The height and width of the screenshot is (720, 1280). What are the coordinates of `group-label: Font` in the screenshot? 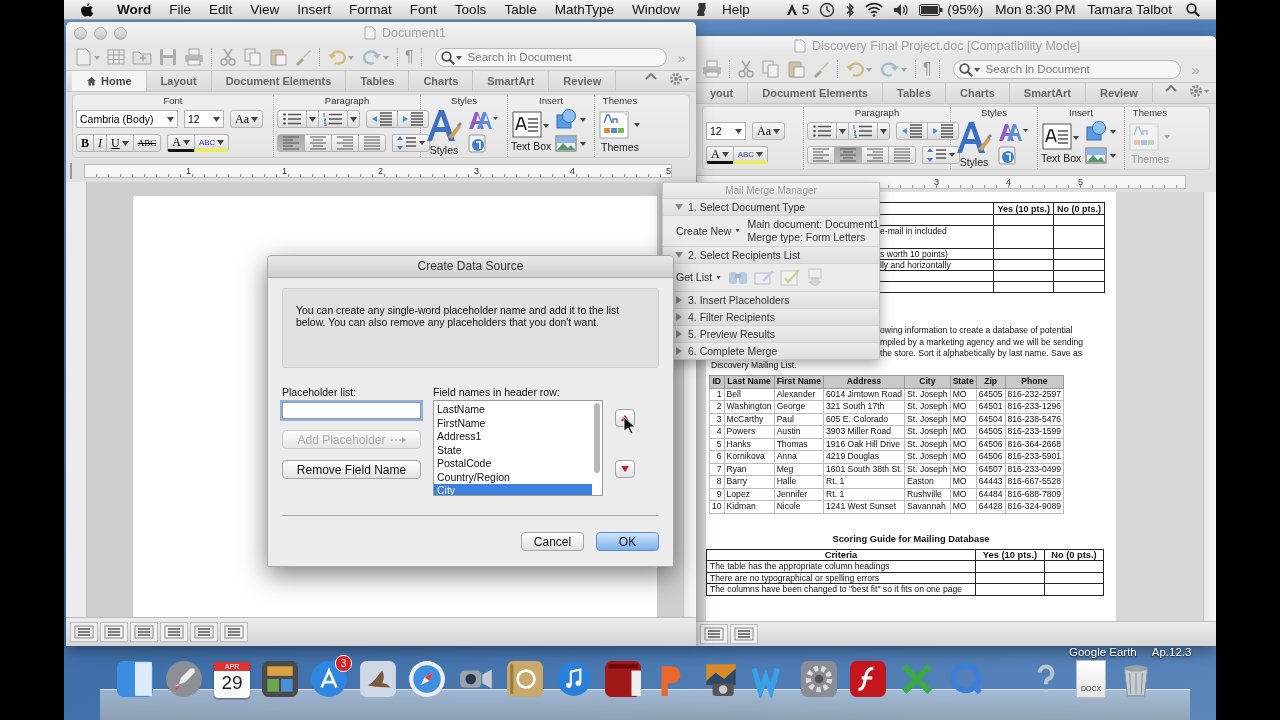 It's located at (173, 101).